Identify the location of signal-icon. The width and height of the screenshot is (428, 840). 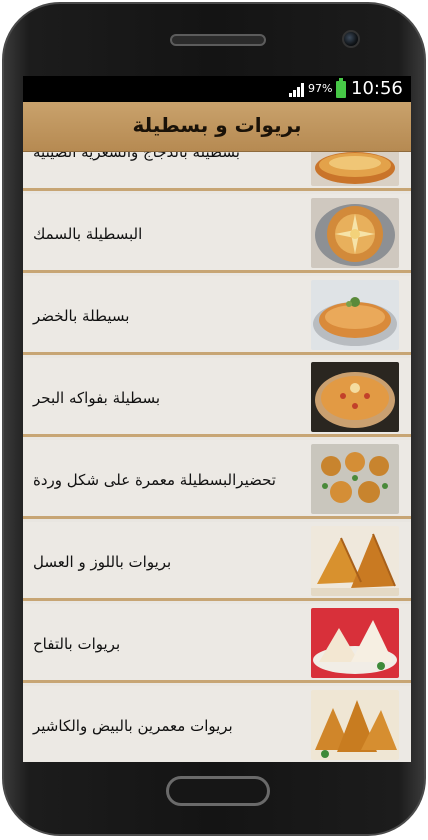
(297, 90).